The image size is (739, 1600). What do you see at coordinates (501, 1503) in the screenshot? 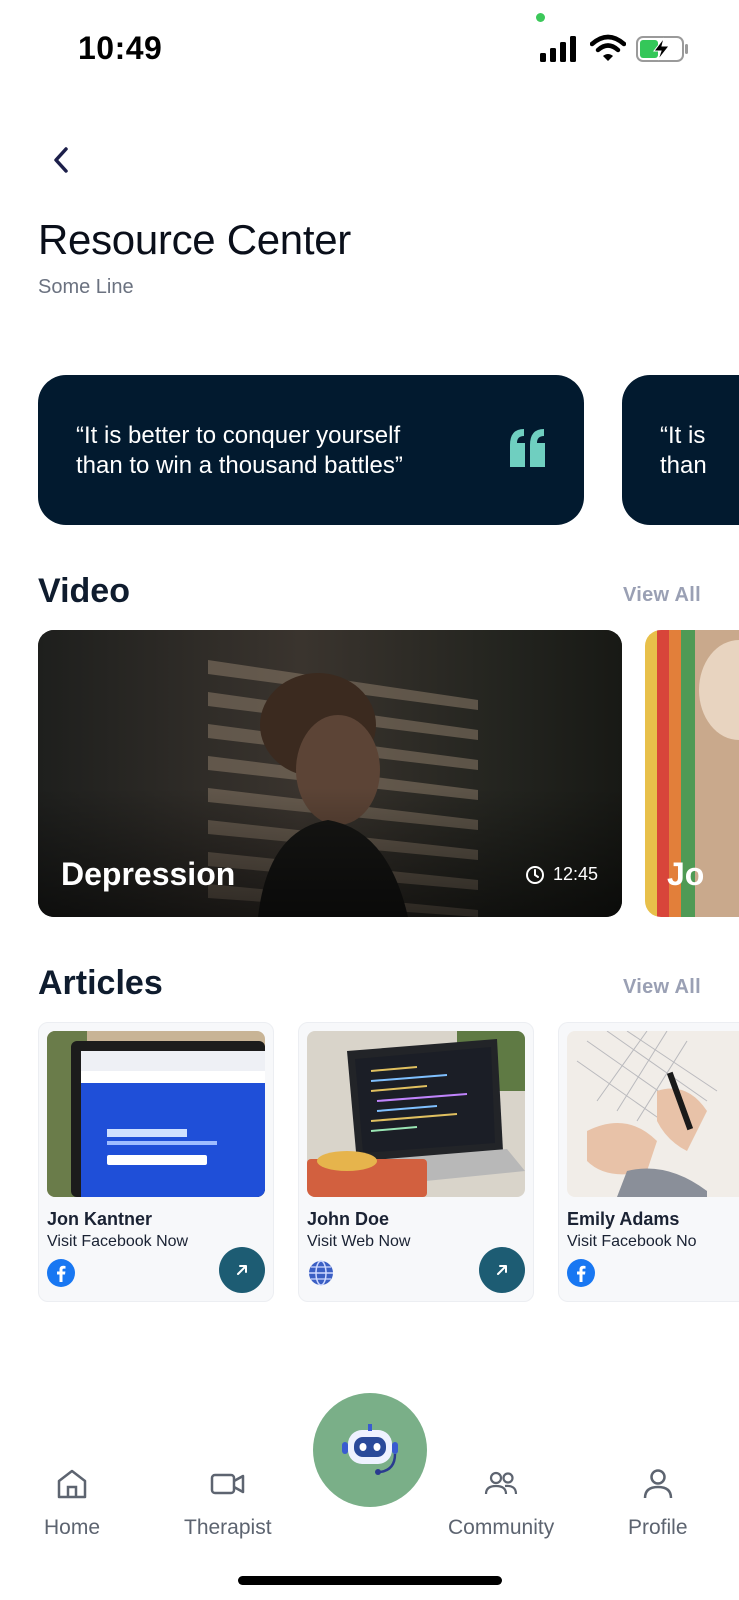
I see `nav-item-community: Community` at bounding box center [501, 1503].